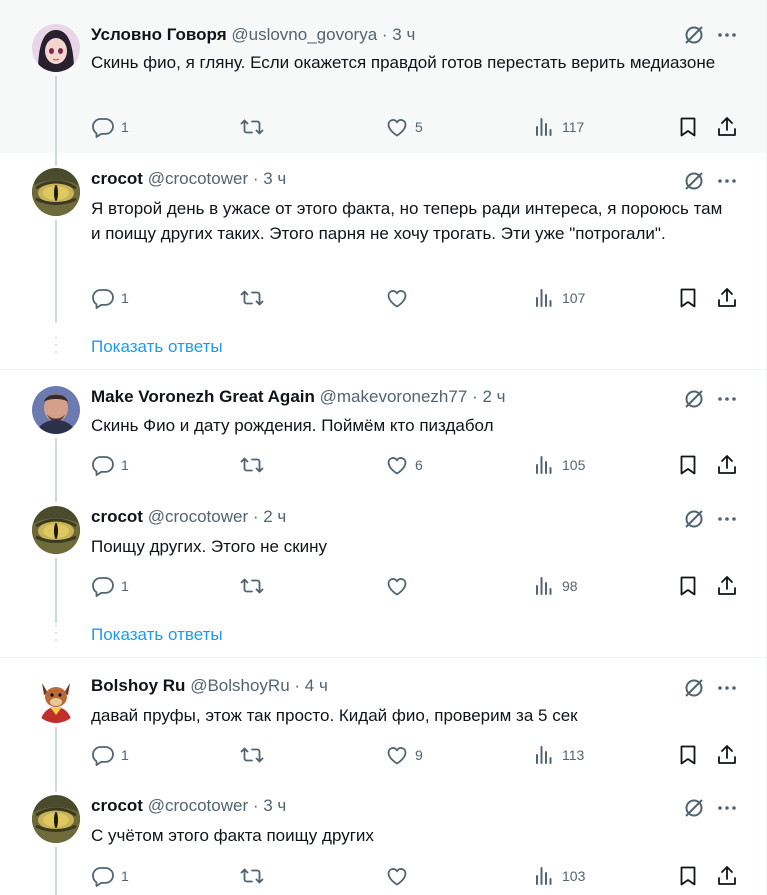  Describe the element at coordinates (558, 755) in the screenshot. I see `views-button: 113` at that location.